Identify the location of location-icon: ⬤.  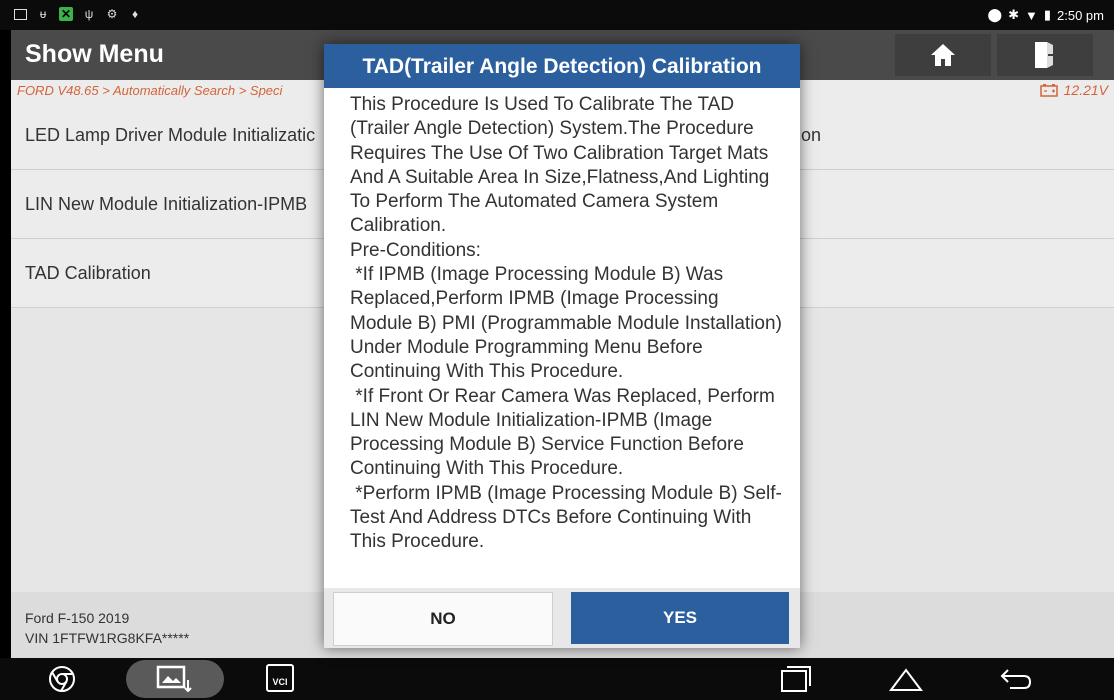
(995, 14).